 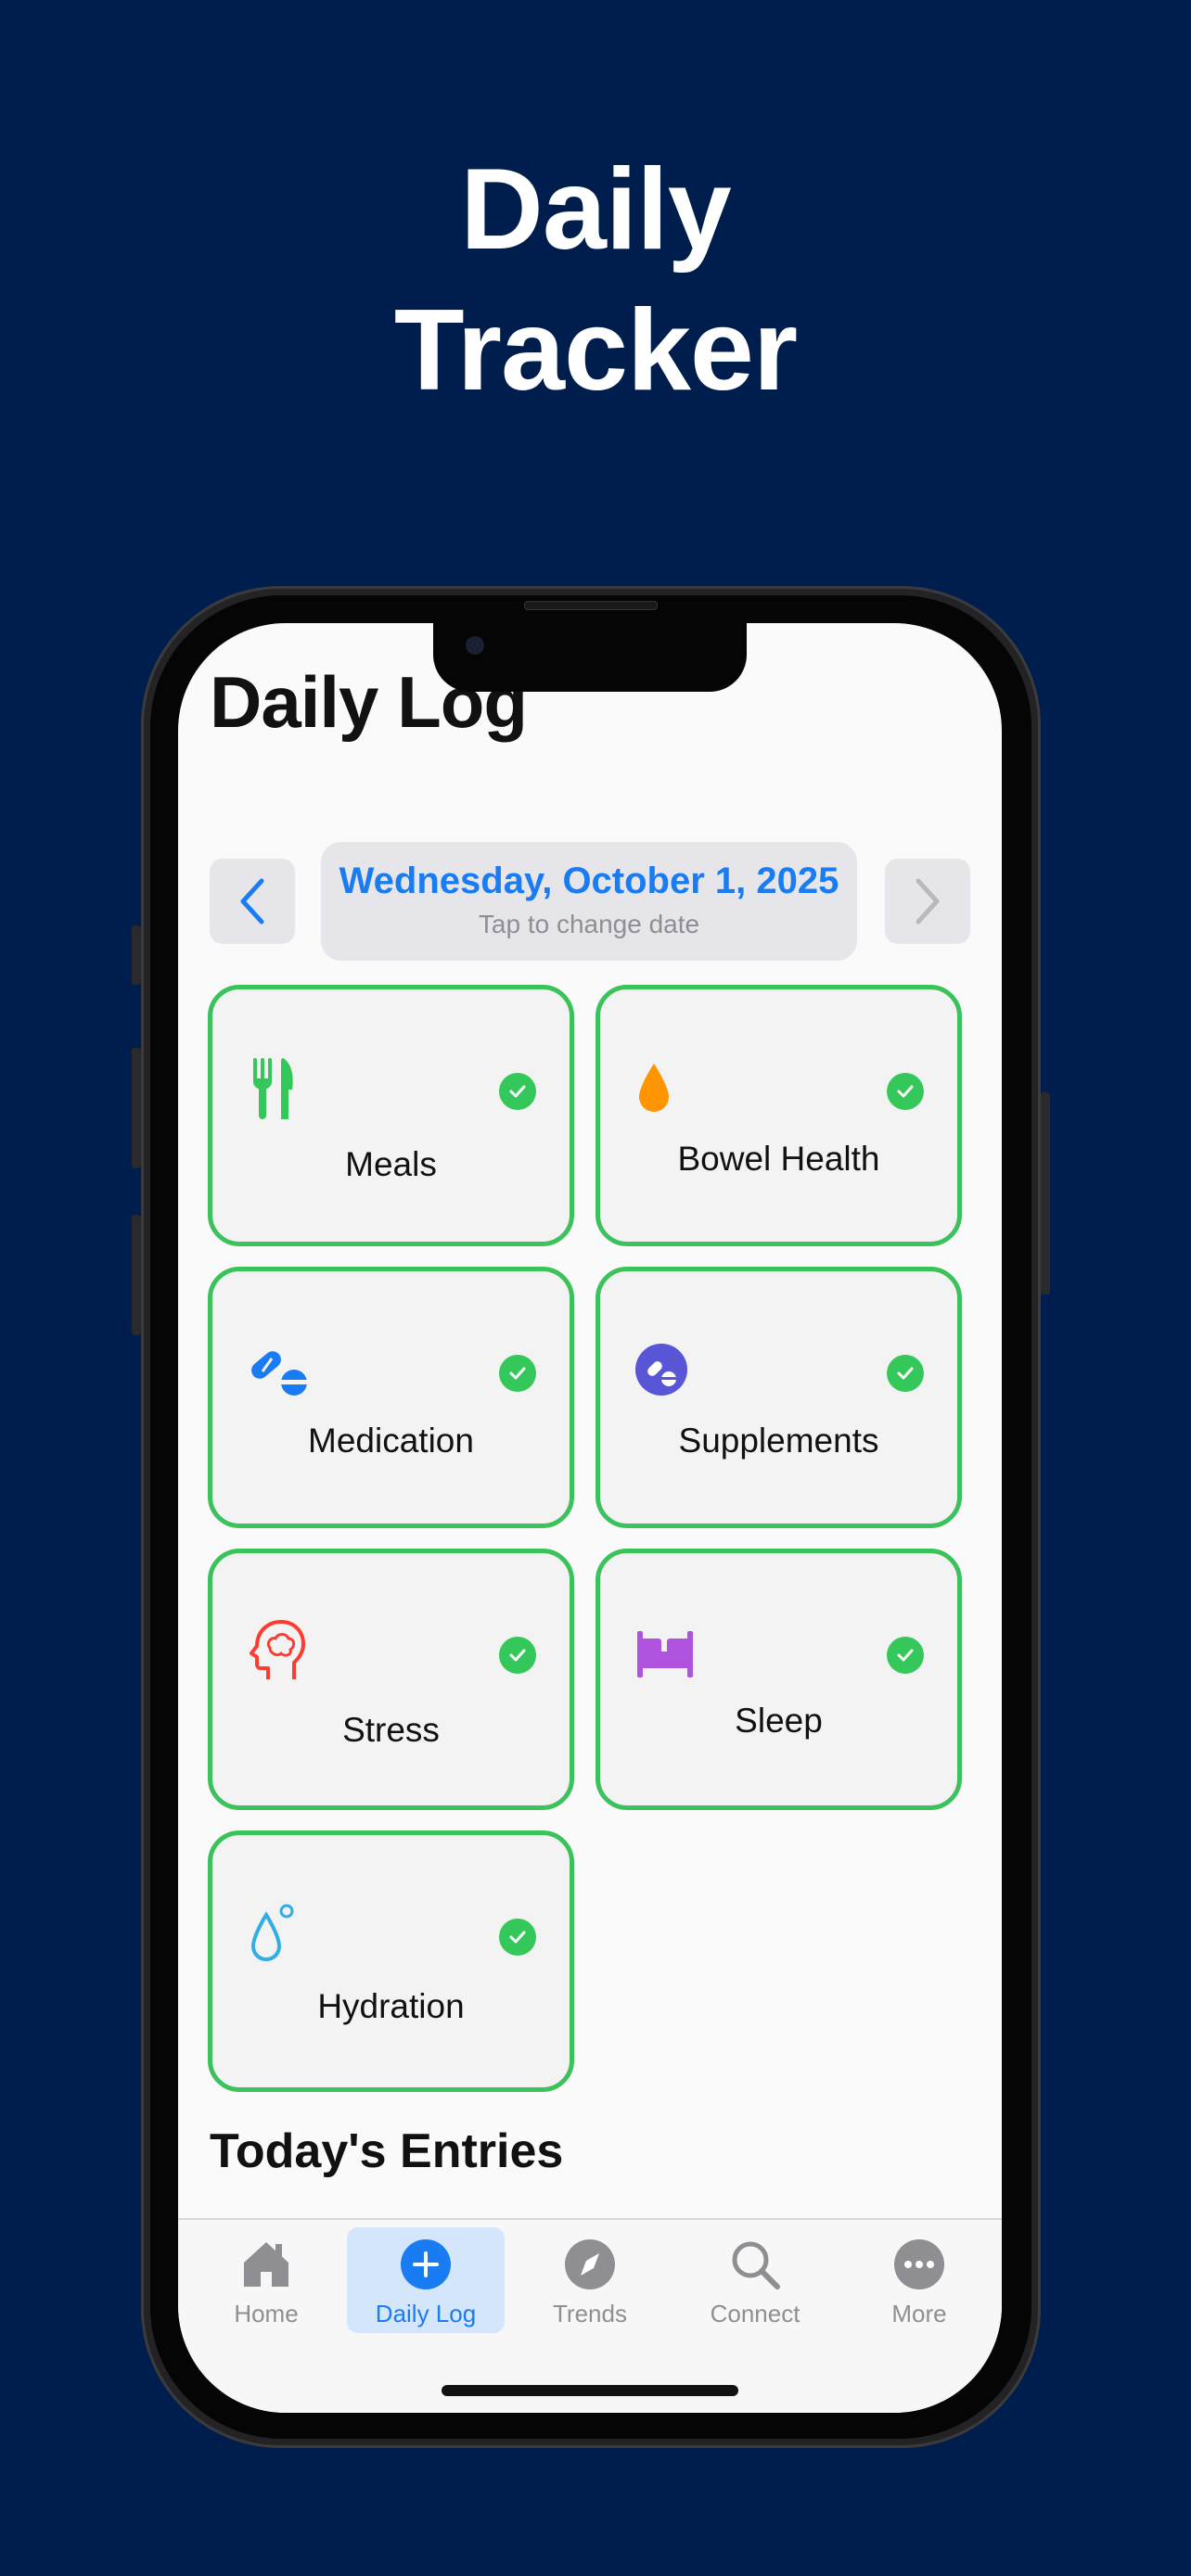 What do you see at coordinates (136, 1275) in the screenshot?
I see `phone-volume-down` at bounding box center [136, 1275].